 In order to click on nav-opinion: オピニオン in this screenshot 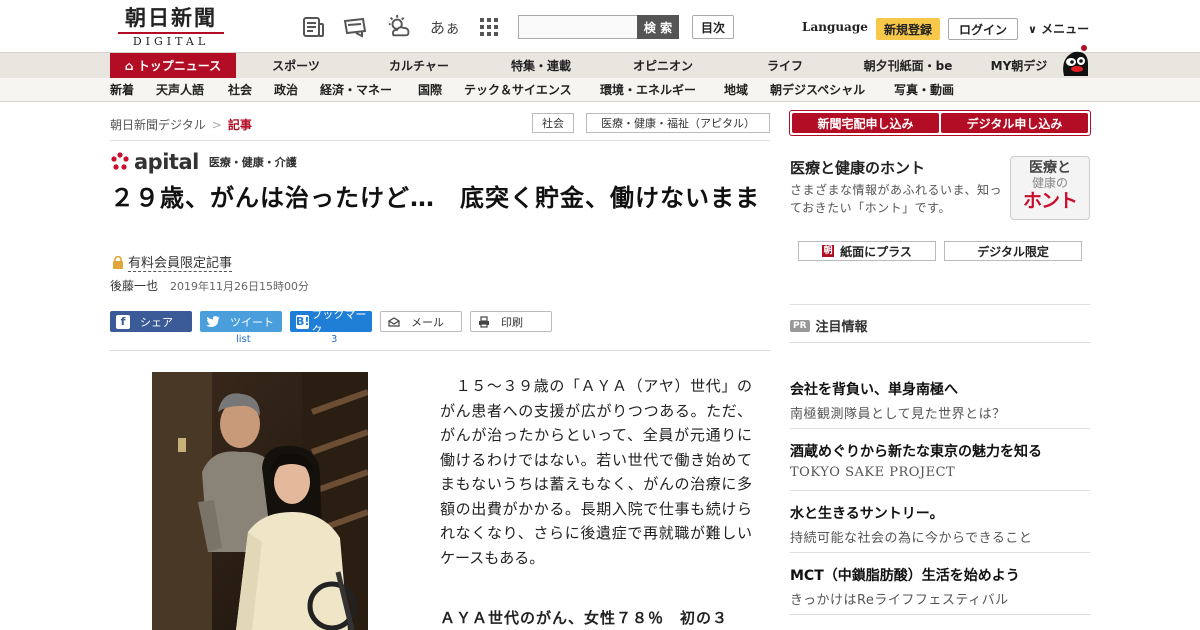, I will do `click(663, 66)`.